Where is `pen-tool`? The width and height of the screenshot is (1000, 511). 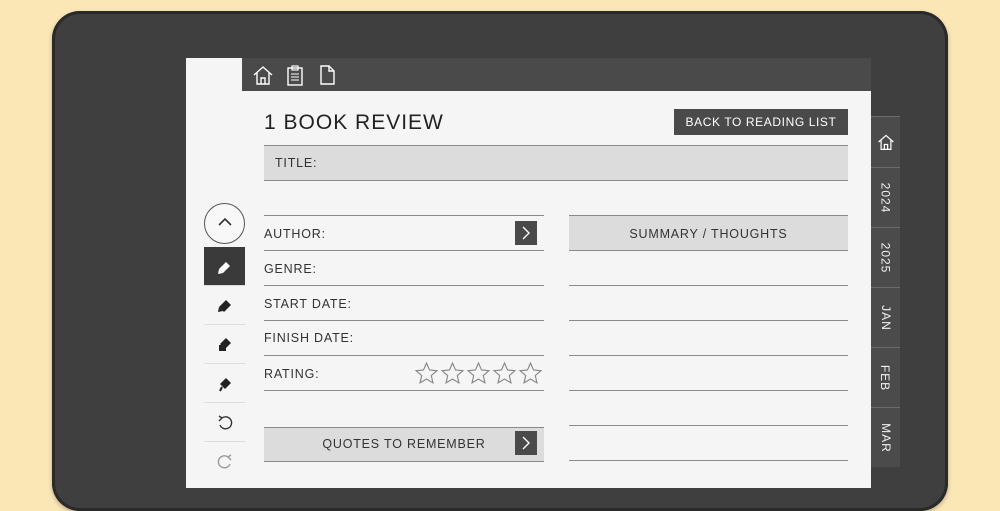 pen-tool is located at coordinates (224, 266).